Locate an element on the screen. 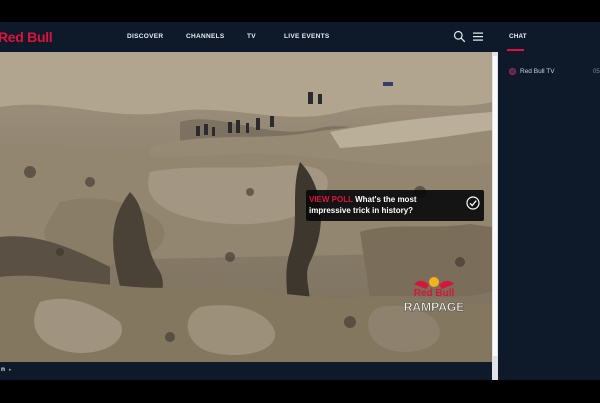  nav-channels: CHANNELS is located at coordinates (205, 36).